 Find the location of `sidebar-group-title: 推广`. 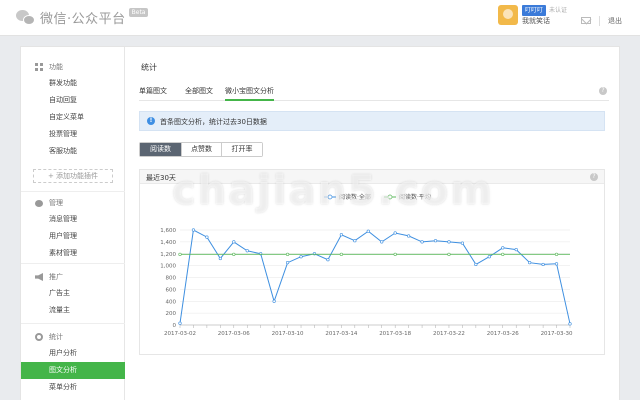

sidebar-group-title: 推广 is located at coordinates (73, 277).